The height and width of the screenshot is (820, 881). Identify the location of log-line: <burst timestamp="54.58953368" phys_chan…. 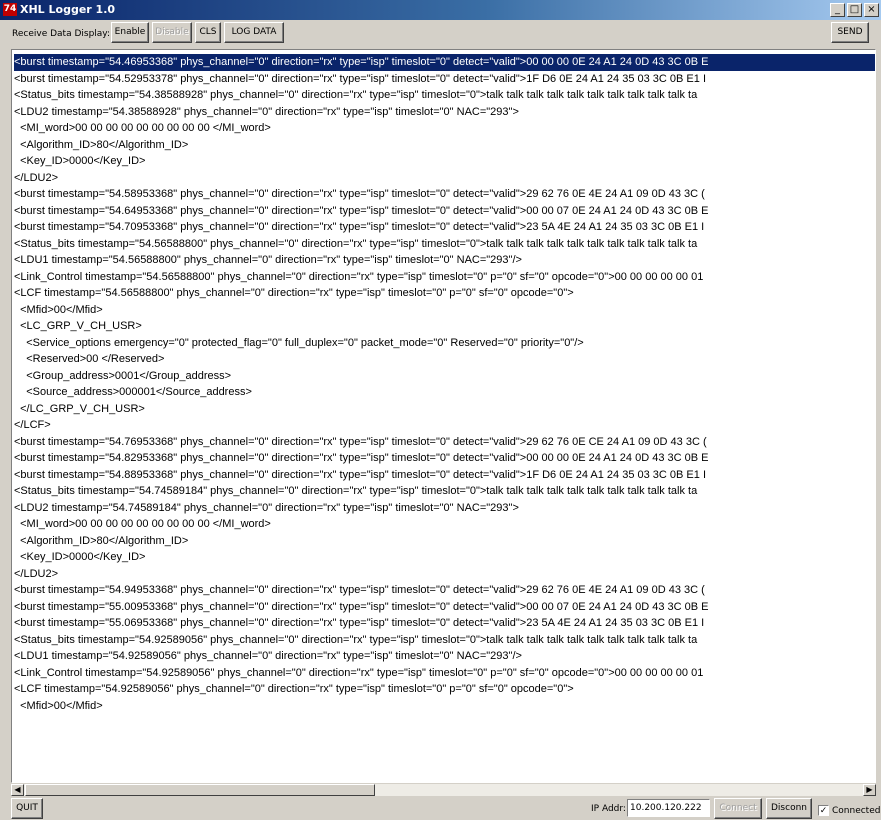
(444, 194).